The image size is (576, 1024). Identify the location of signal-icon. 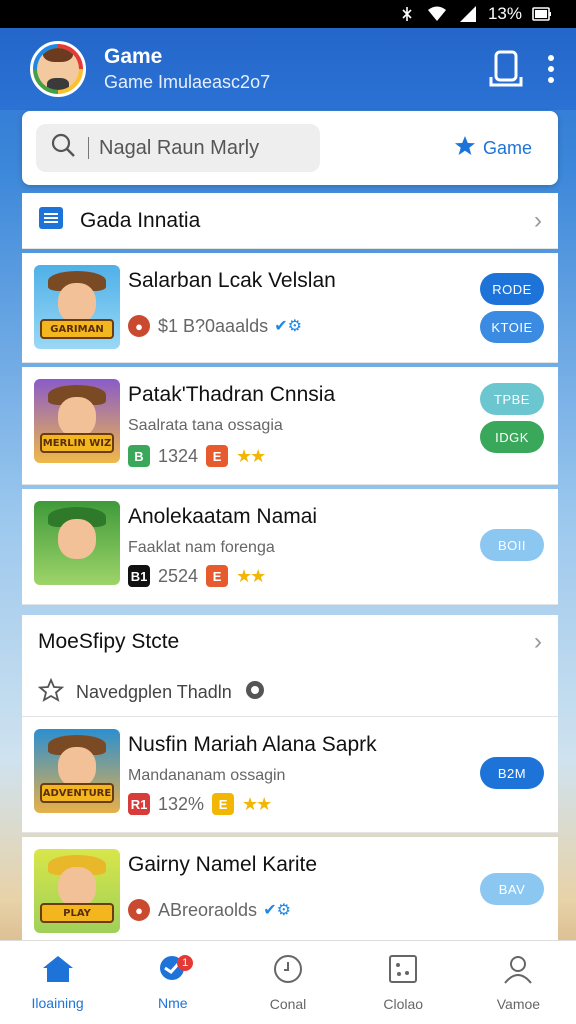
(468, 14).